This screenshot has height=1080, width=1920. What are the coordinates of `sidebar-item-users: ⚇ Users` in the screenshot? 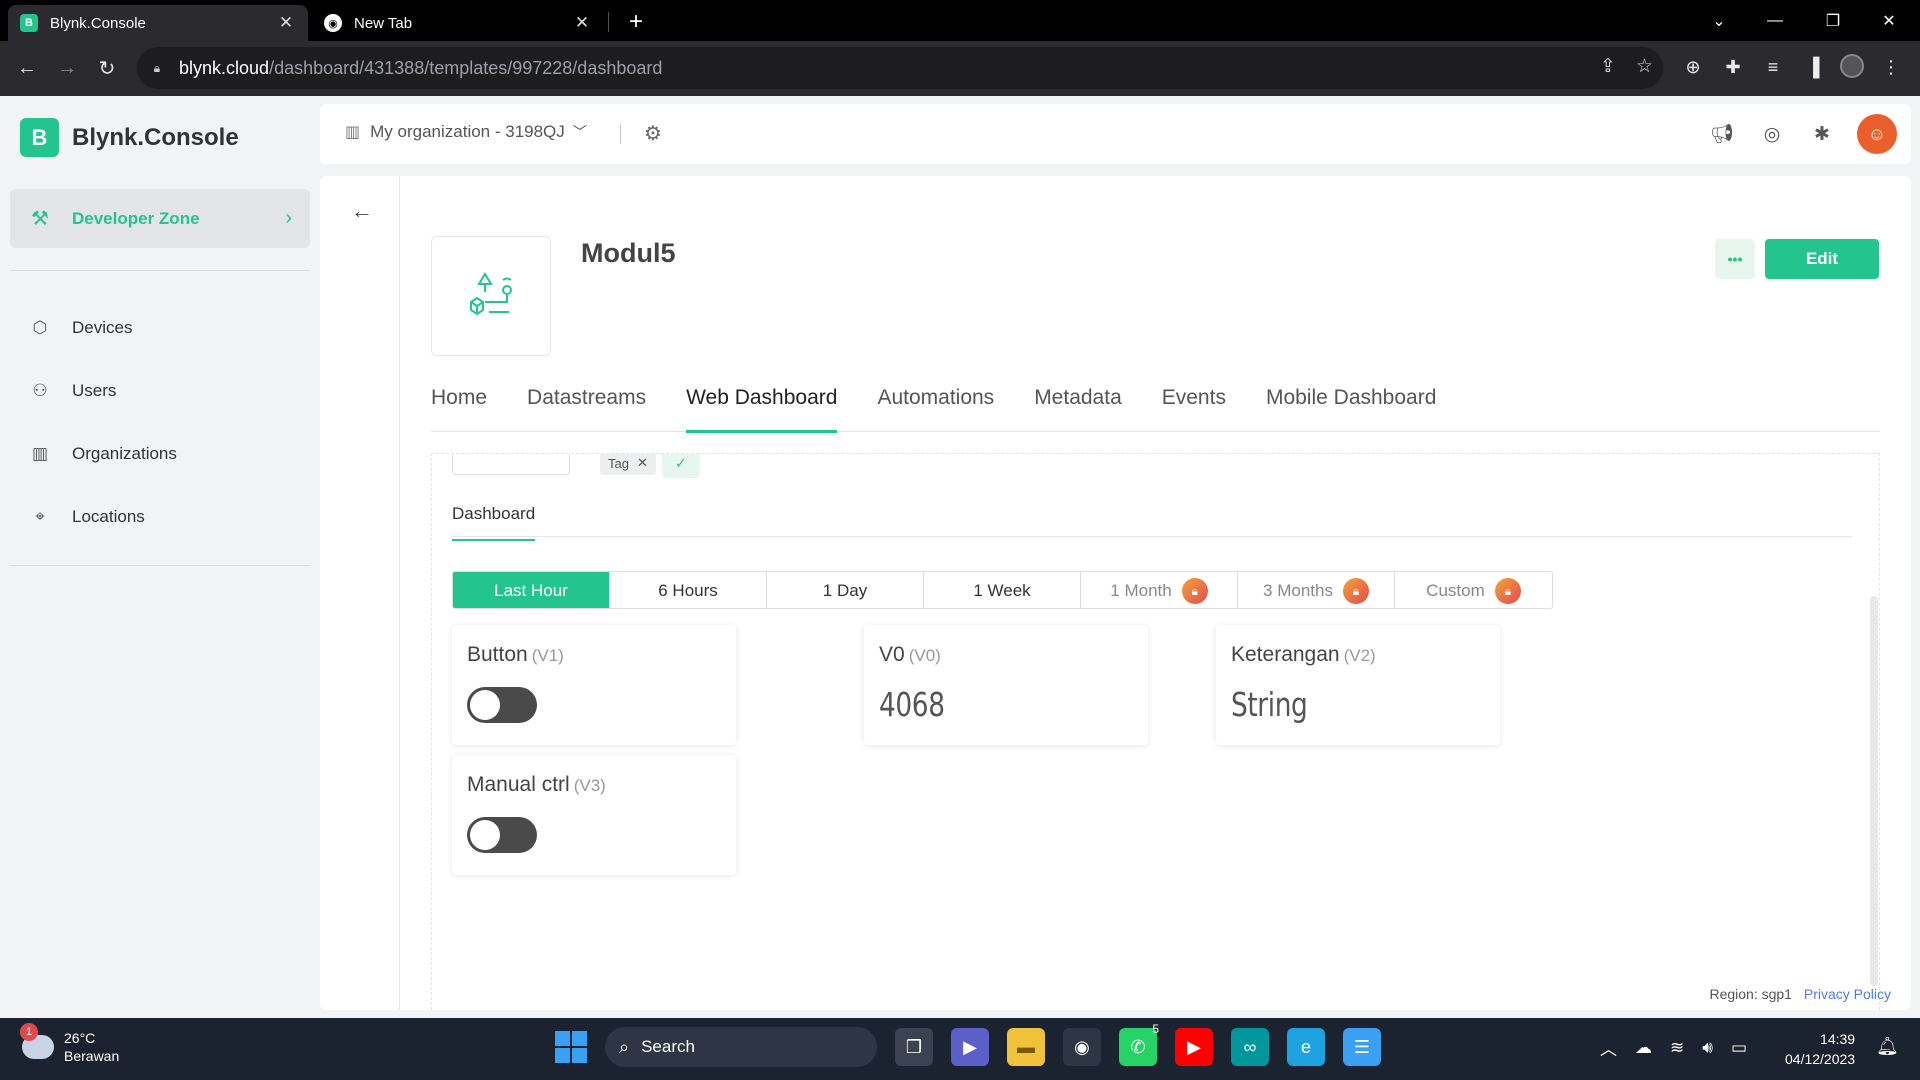 It's located at (160, 390).